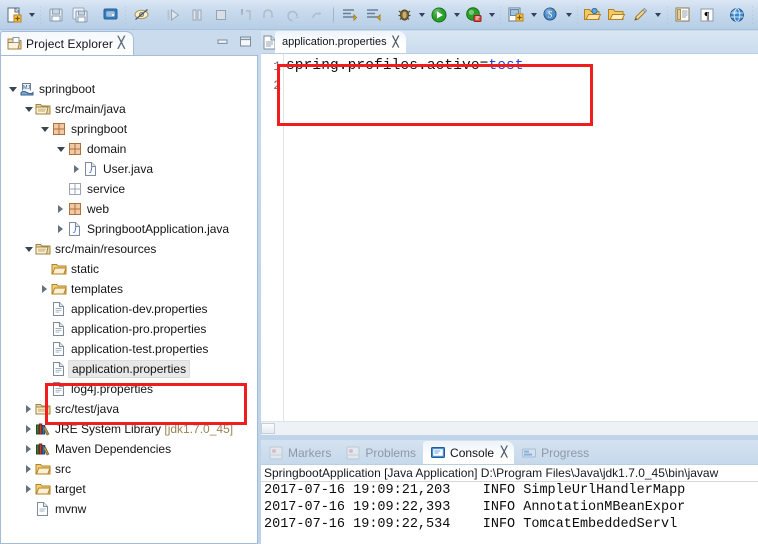 The width and height of the screenshot is (758, 544). Describe the element at coordinates (439, 15) in the screenshot. I see `run-icon` at that location.